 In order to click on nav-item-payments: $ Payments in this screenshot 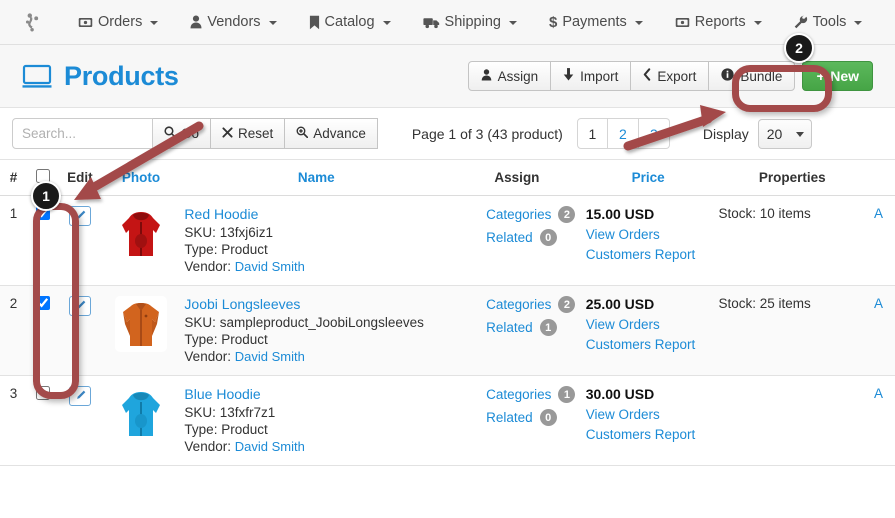, I will do `click(596, 22)`.